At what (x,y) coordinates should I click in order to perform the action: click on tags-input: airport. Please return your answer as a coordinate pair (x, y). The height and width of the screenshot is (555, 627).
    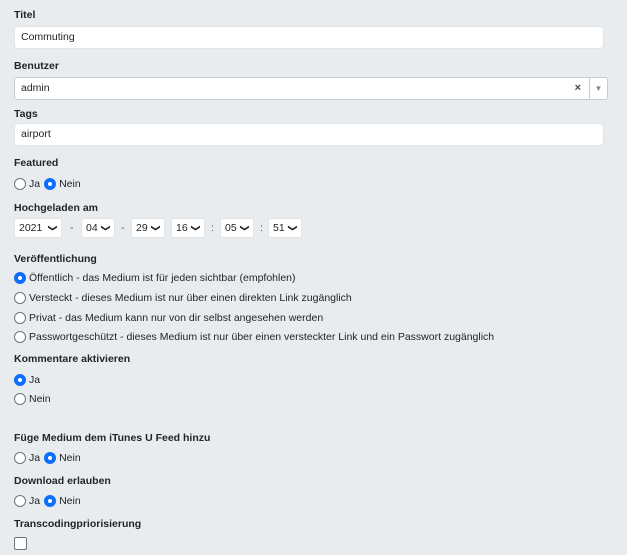
    Looking at the image, I should click on (309, 134).